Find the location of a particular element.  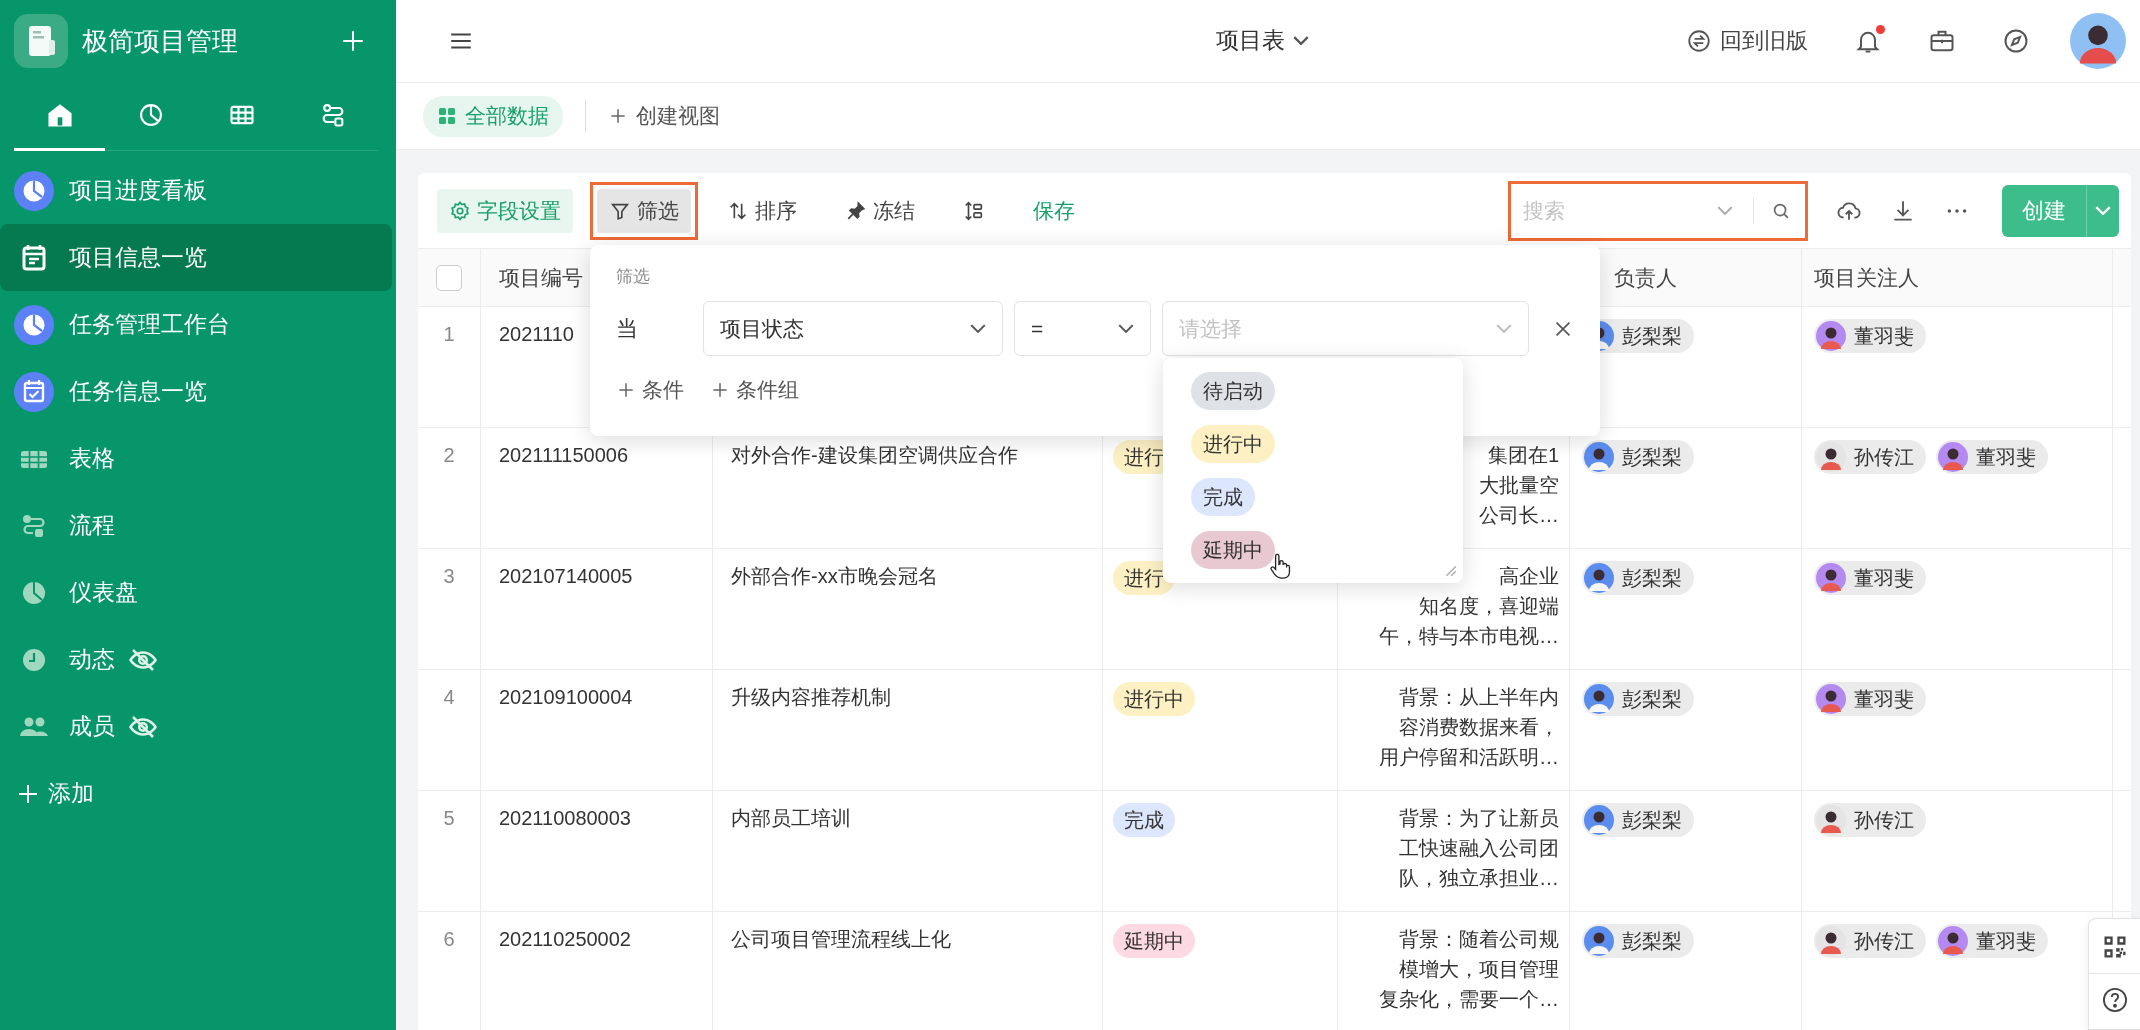

app-title: 极简项目管理 is located at coordinates (160, 41).